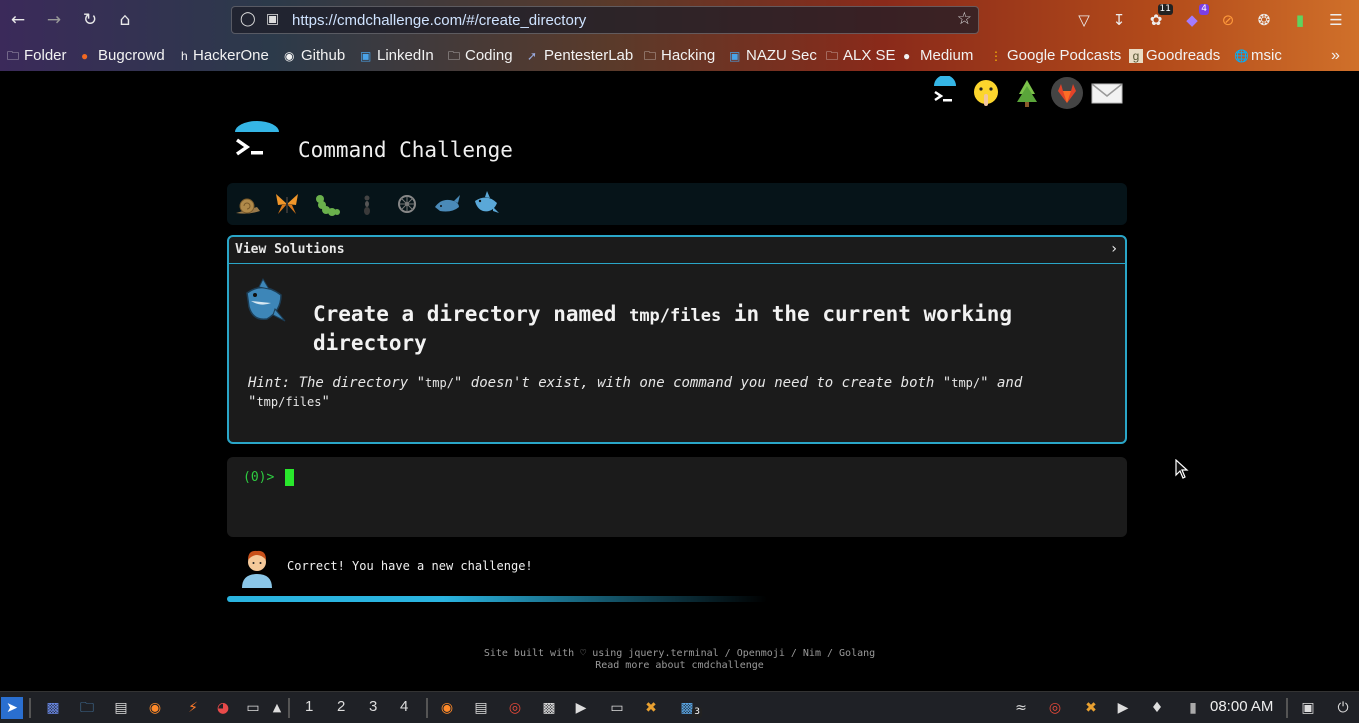 The image size is (1359, 723). Describe the element at coordinates (1119, 20) in the screenshot. I see `download-icon: ↧` at that location.